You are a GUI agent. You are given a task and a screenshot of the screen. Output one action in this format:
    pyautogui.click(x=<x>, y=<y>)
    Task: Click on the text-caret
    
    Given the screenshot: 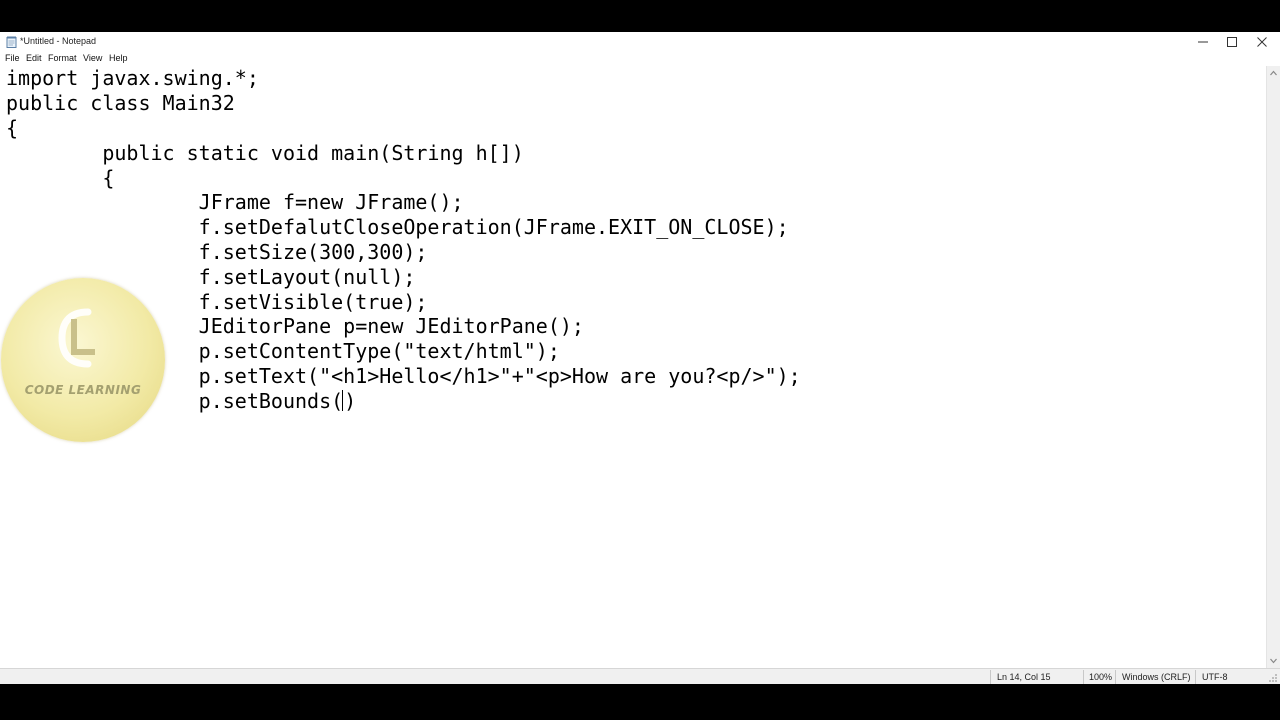 What is the action you would take?
    pyautogui.click(x=343, y=400)
    